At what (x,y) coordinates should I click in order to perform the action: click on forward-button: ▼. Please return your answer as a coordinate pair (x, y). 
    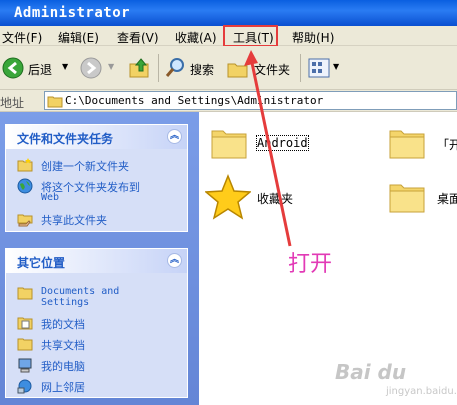
    Looking at the image, I should click on (100, 68).